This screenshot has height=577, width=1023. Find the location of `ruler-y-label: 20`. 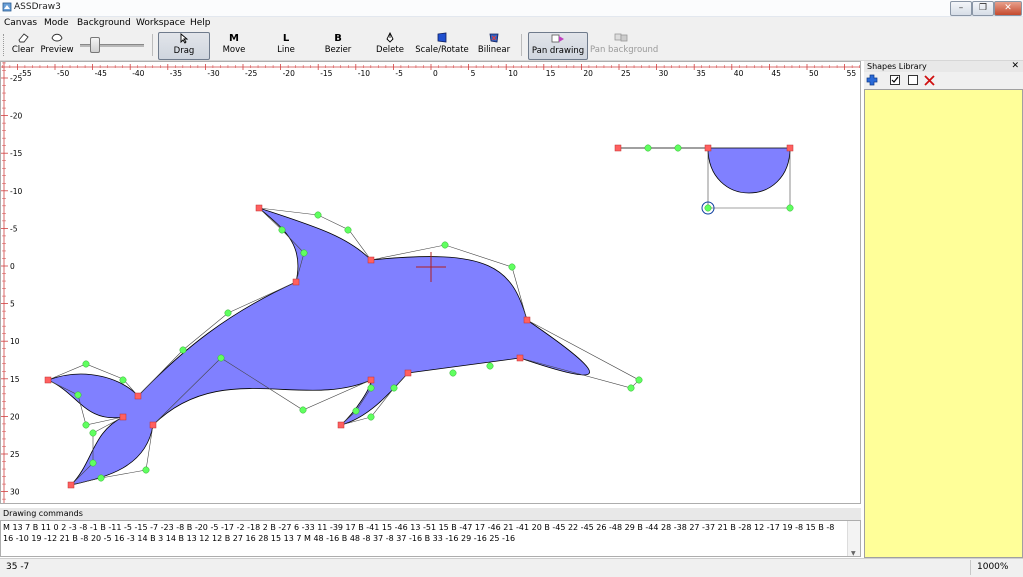

ruler-y-label: 20 is located at coordinates (15, 416).